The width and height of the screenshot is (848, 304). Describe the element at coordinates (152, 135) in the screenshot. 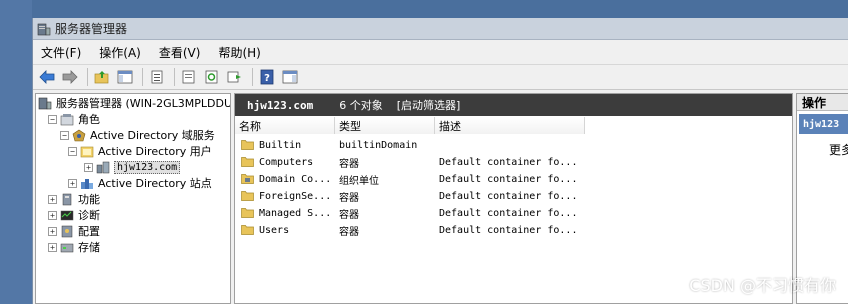

I see `tree-item-label: Active Directory 域服务` at that location.